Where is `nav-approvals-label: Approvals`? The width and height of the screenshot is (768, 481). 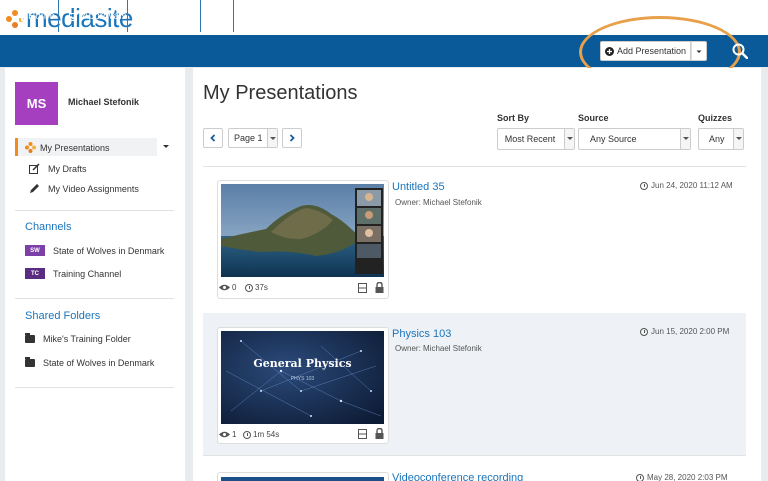
nav-approvals-label: Approvals is located at coordinates (104, 16).